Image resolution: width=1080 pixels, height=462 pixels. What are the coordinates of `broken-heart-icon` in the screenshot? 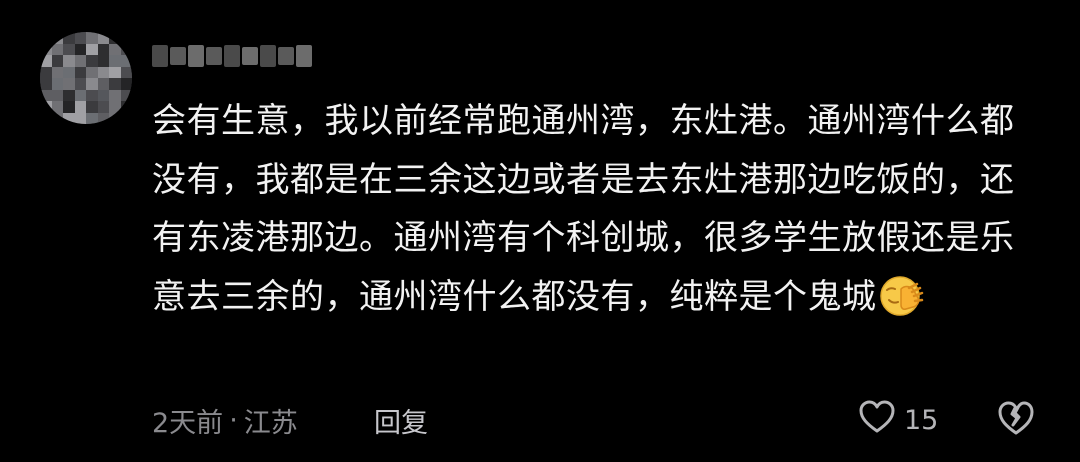 It's located at (1016, 420).